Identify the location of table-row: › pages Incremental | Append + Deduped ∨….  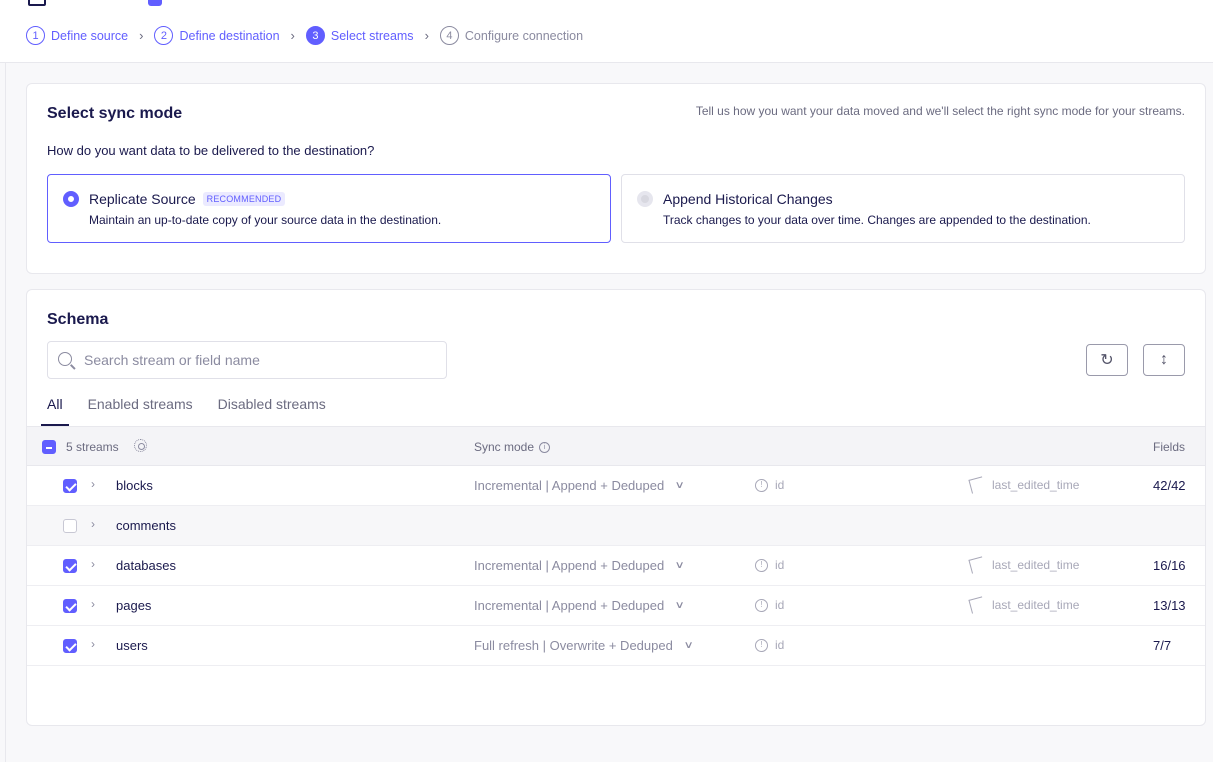
(616, 606).